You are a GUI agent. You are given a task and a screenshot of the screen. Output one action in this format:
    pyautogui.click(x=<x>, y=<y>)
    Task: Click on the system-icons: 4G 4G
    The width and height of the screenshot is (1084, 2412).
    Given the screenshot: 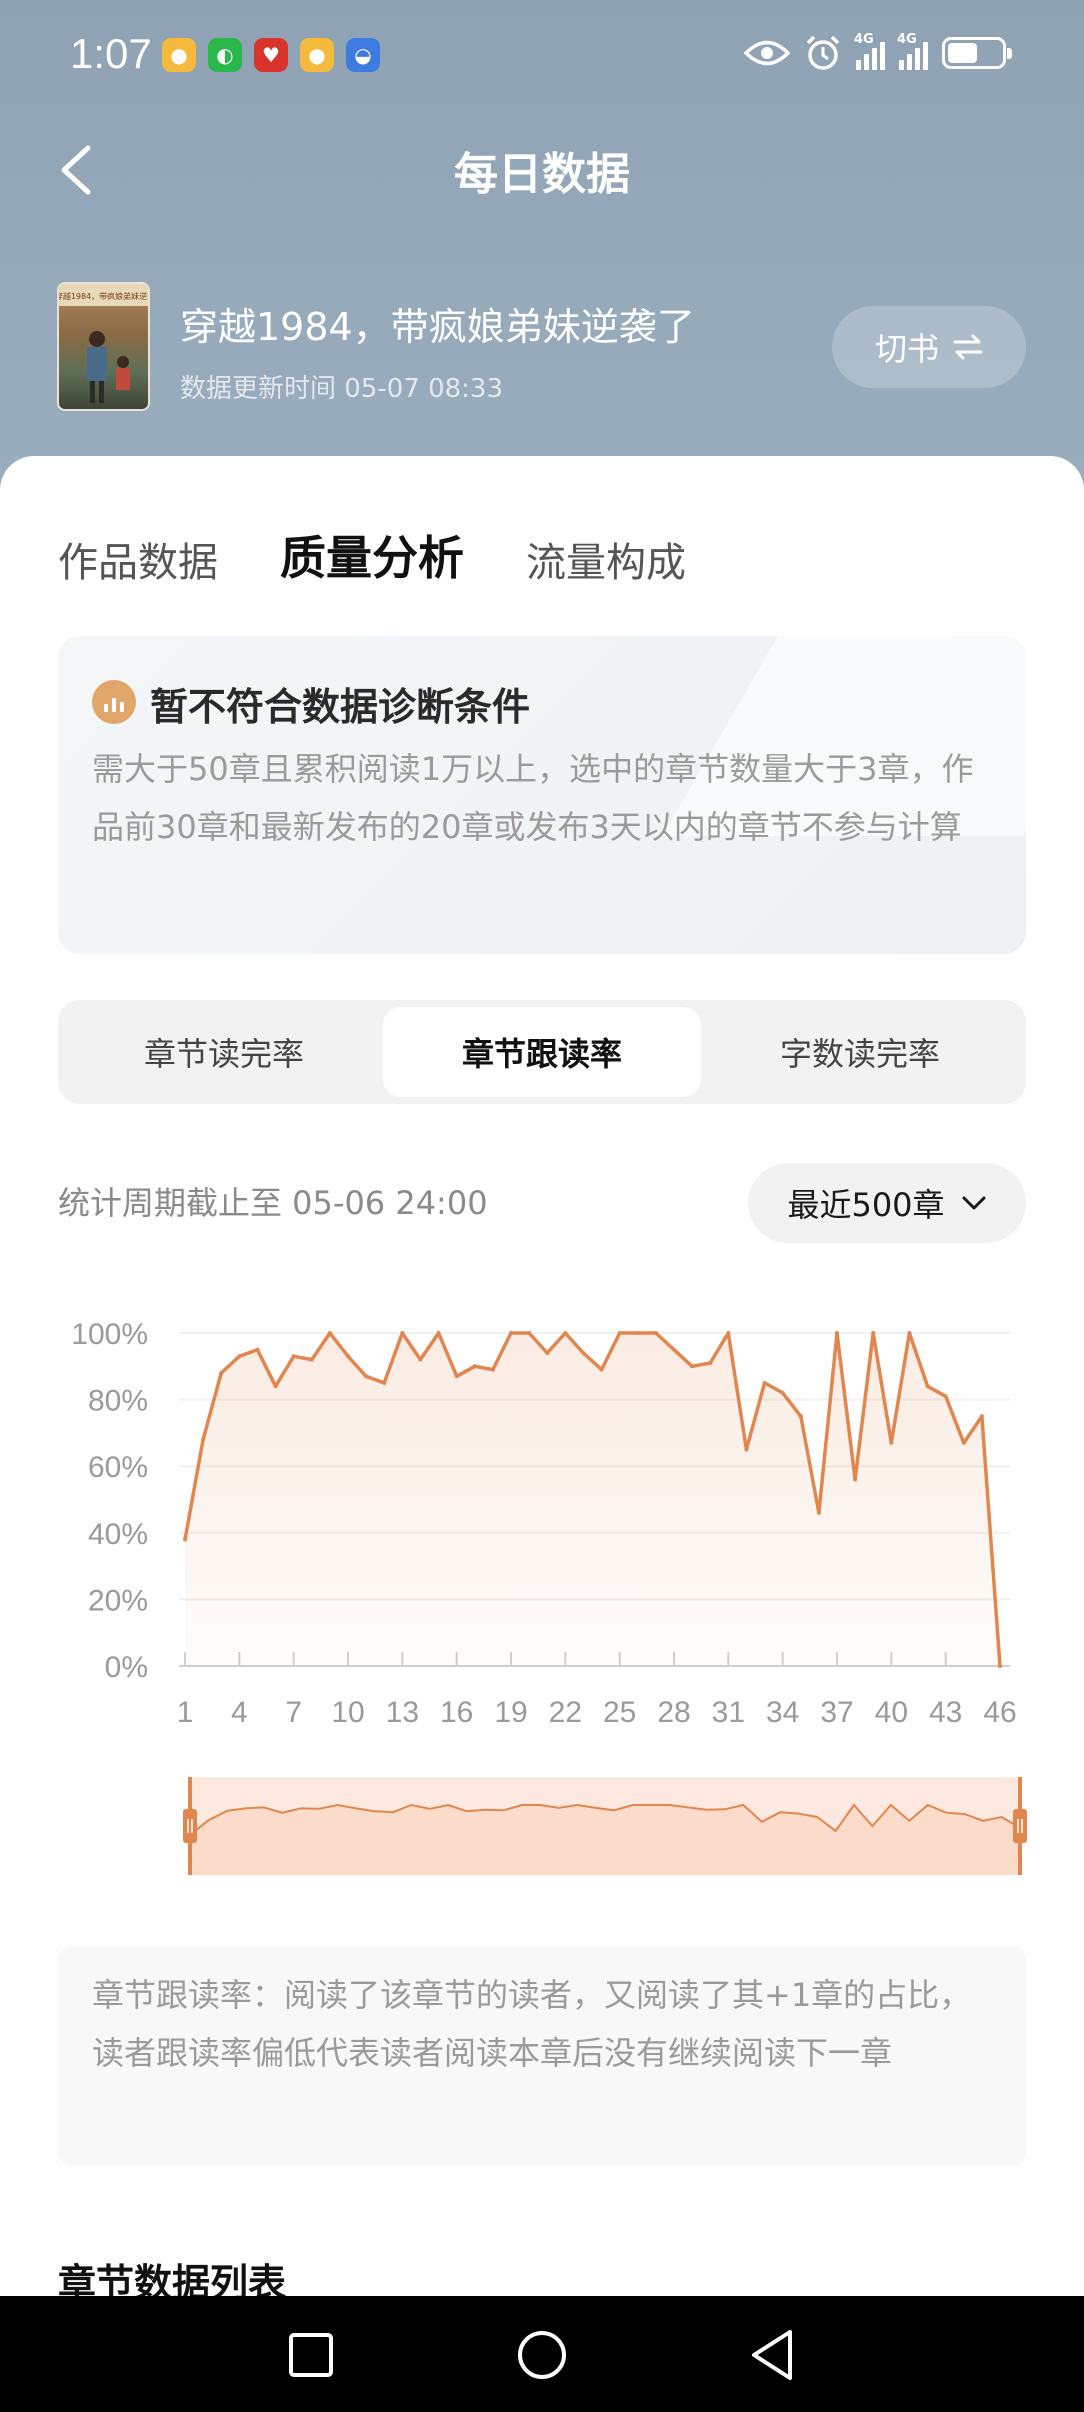 What is the action you would take?
    pyautogui.click(x=878, y=52)
    